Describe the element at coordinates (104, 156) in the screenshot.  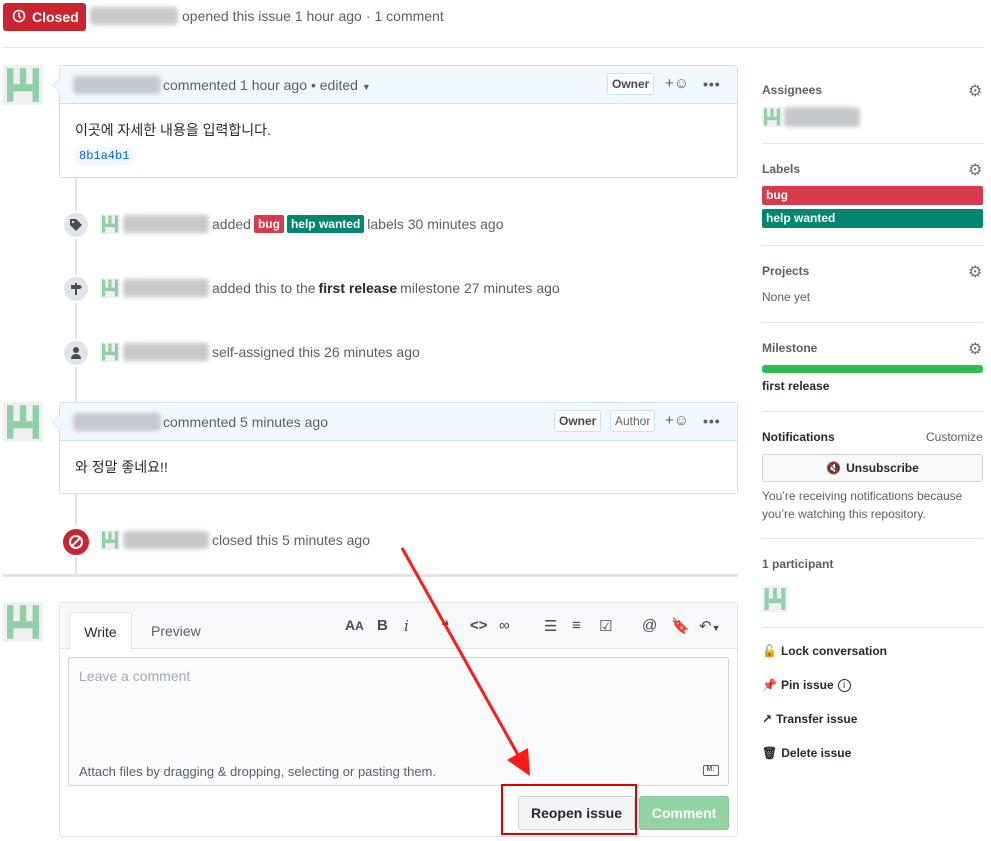
I see `commit-sha-link: 8b1a4b1` at that location.